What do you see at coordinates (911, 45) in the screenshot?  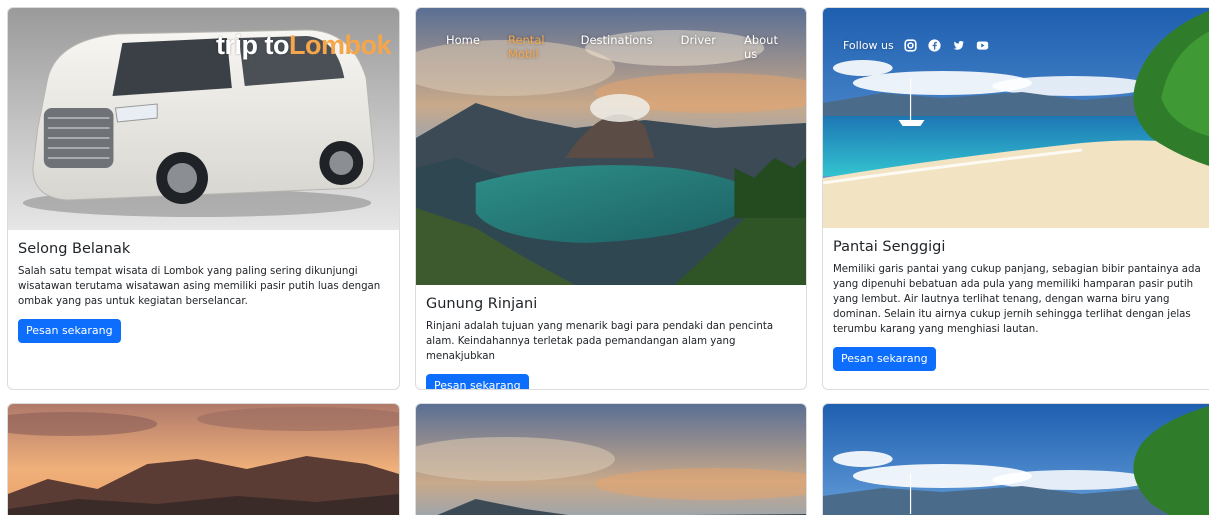 I see `instagram-icon` at bounding box center [911, 45].